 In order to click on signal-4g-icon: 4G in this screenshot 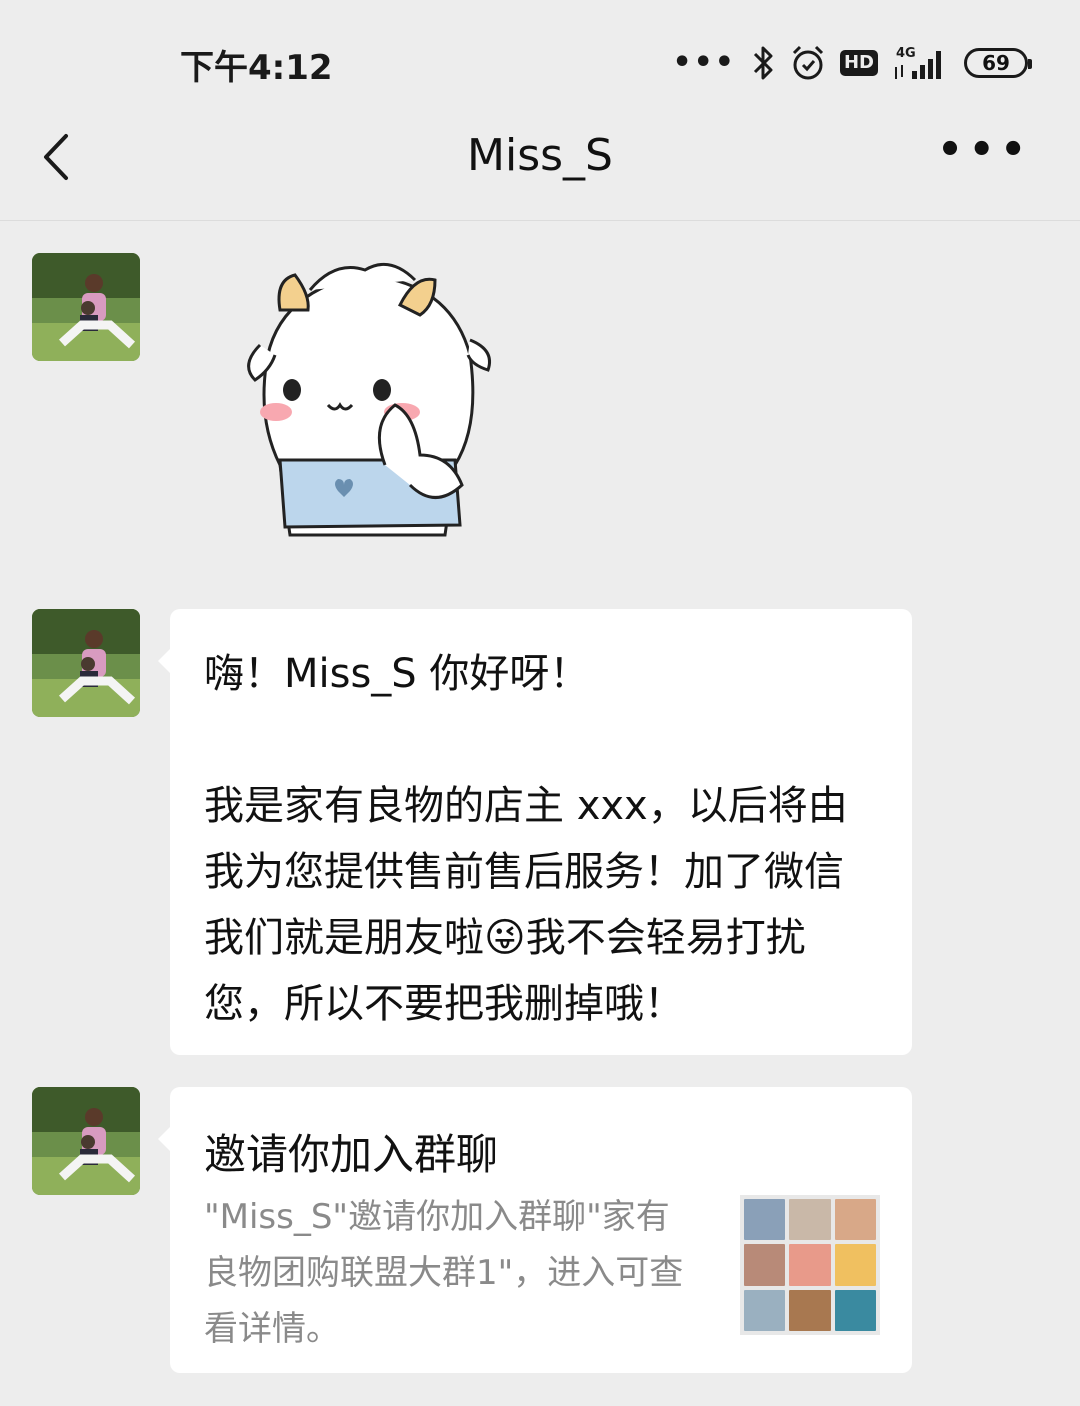, I will do `click(918, 62)`.